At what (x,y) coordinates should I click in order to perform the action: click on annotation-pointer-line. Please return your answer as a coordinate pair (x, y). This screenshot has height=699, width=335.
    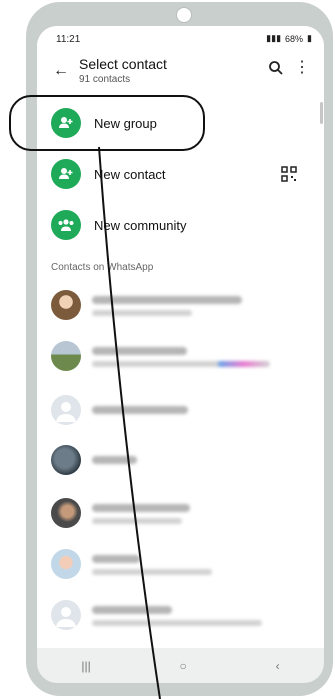
    Looking at the image, I should click on (129, 422).